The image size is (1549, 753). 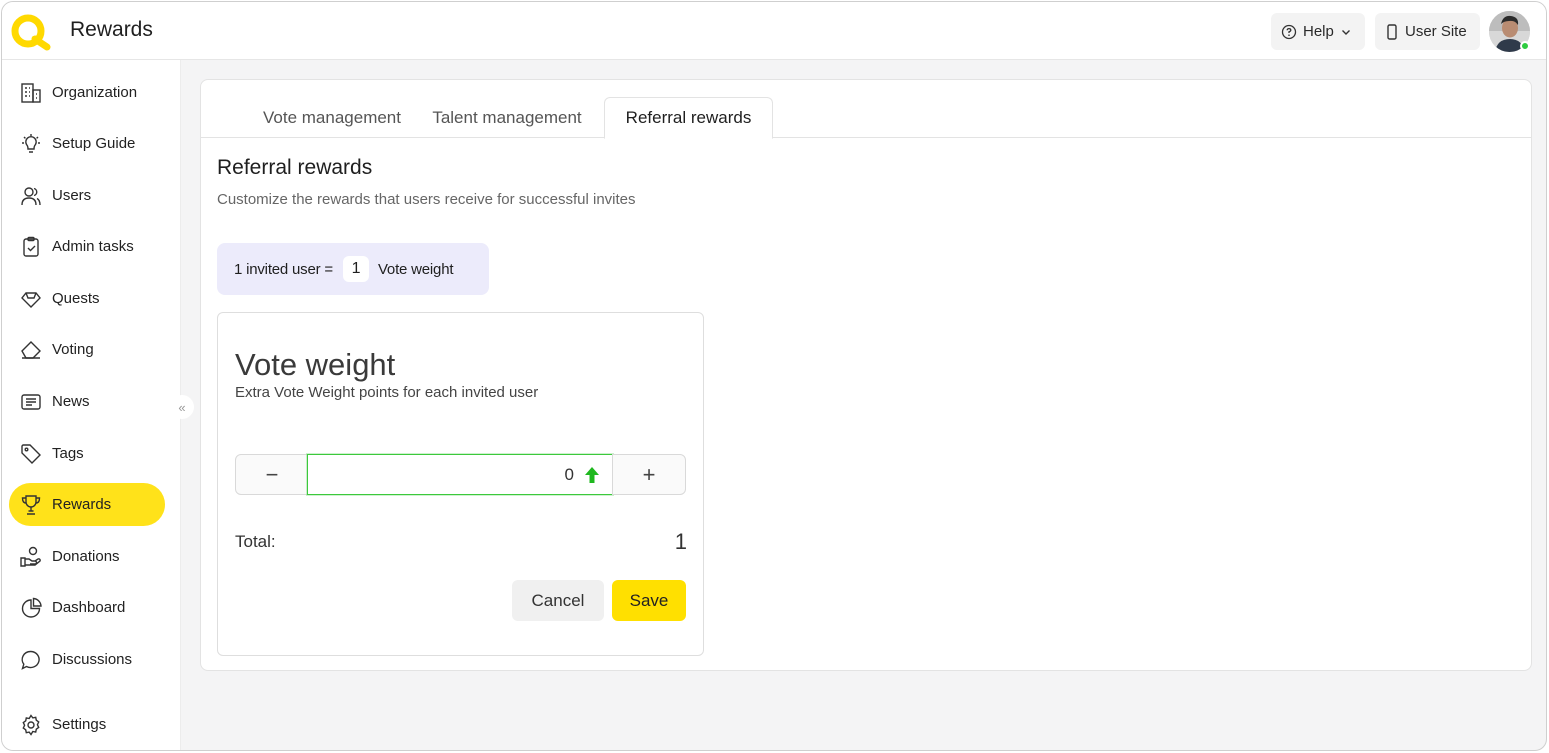 I want to click on sidebar-item-settings: Settings, so click(x=87, y=724).